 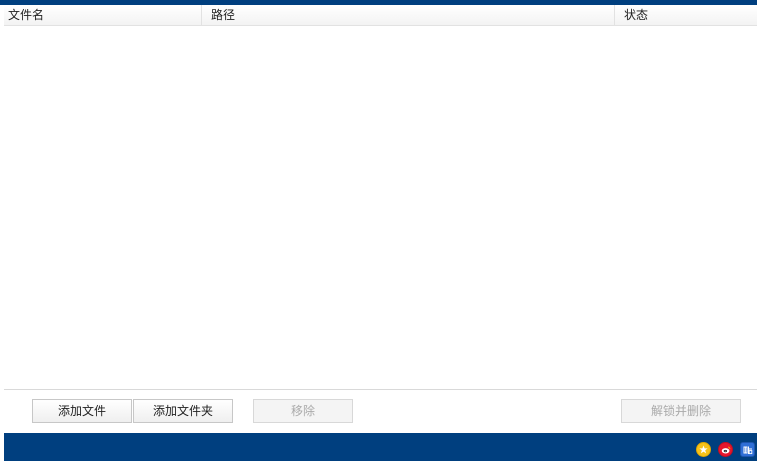 I want to click on column-header-path: 路径, so click(x=408, y=15).